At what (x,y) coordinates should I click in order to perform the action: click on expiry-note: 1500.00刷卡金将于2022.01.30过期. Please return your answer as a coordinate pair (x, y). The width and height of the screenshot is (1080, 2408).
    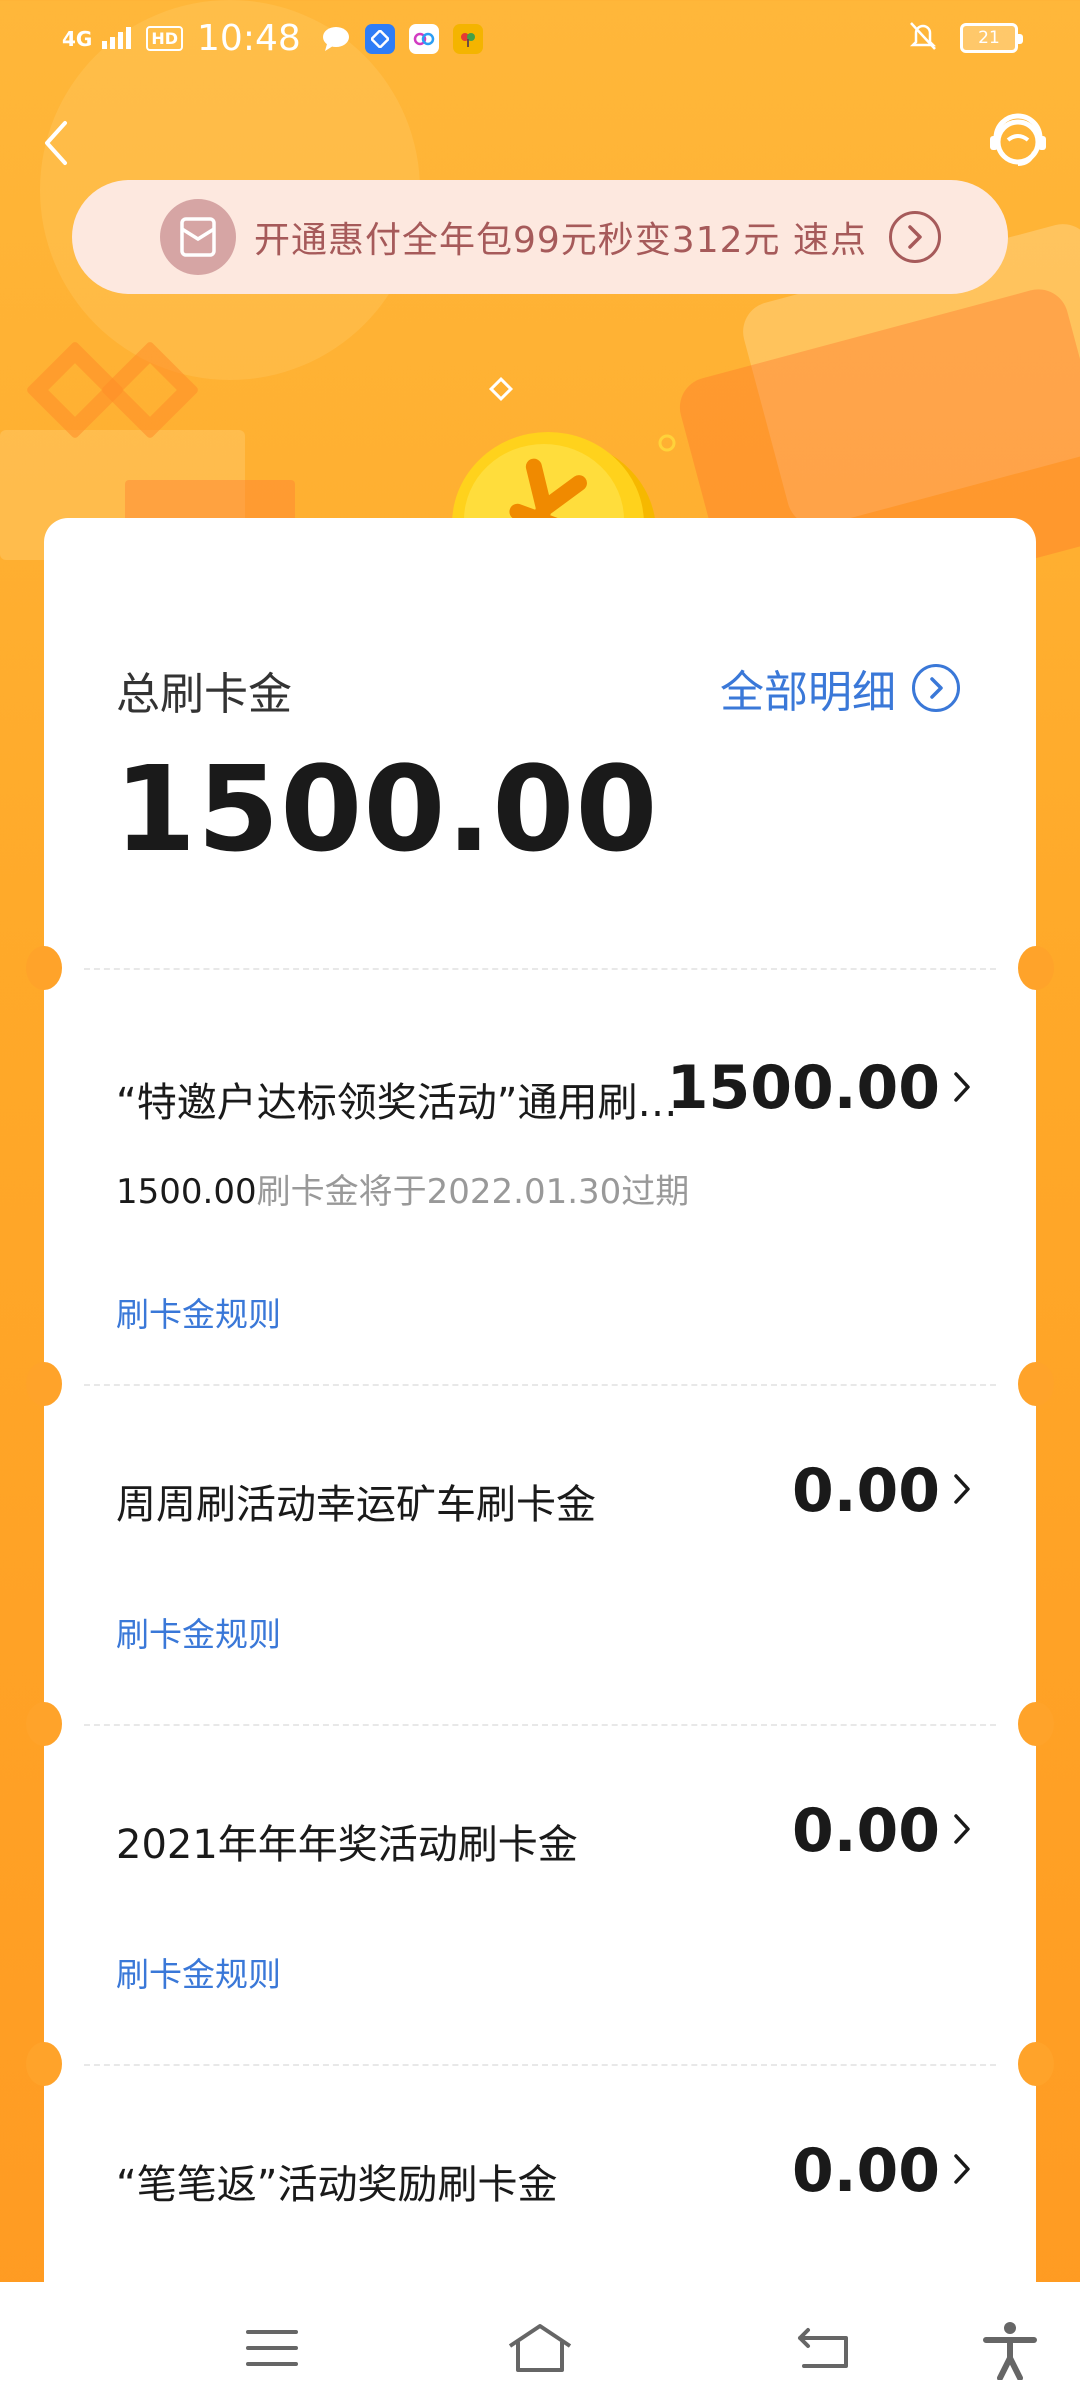
    Looking at the image, I should click on (402, 1188).